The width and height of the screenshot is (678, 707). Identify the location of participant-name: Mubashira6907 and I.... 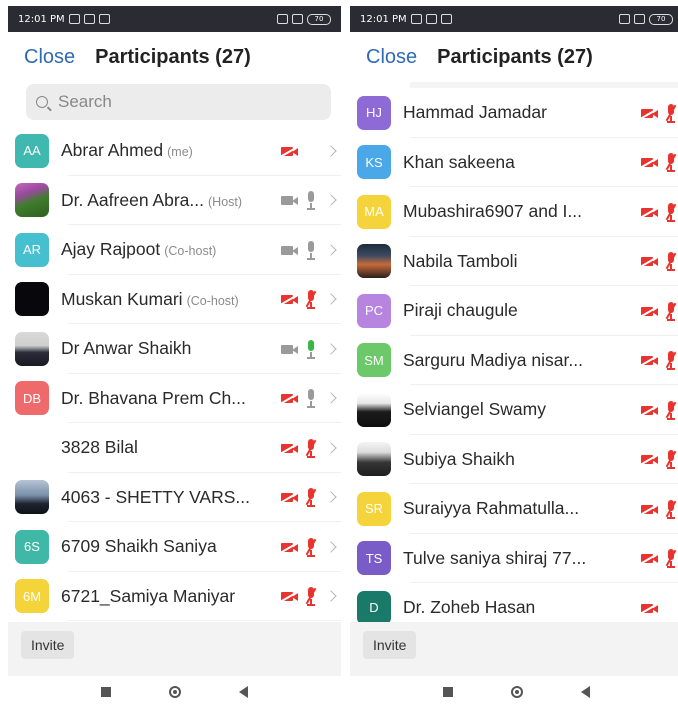
(493, 211).